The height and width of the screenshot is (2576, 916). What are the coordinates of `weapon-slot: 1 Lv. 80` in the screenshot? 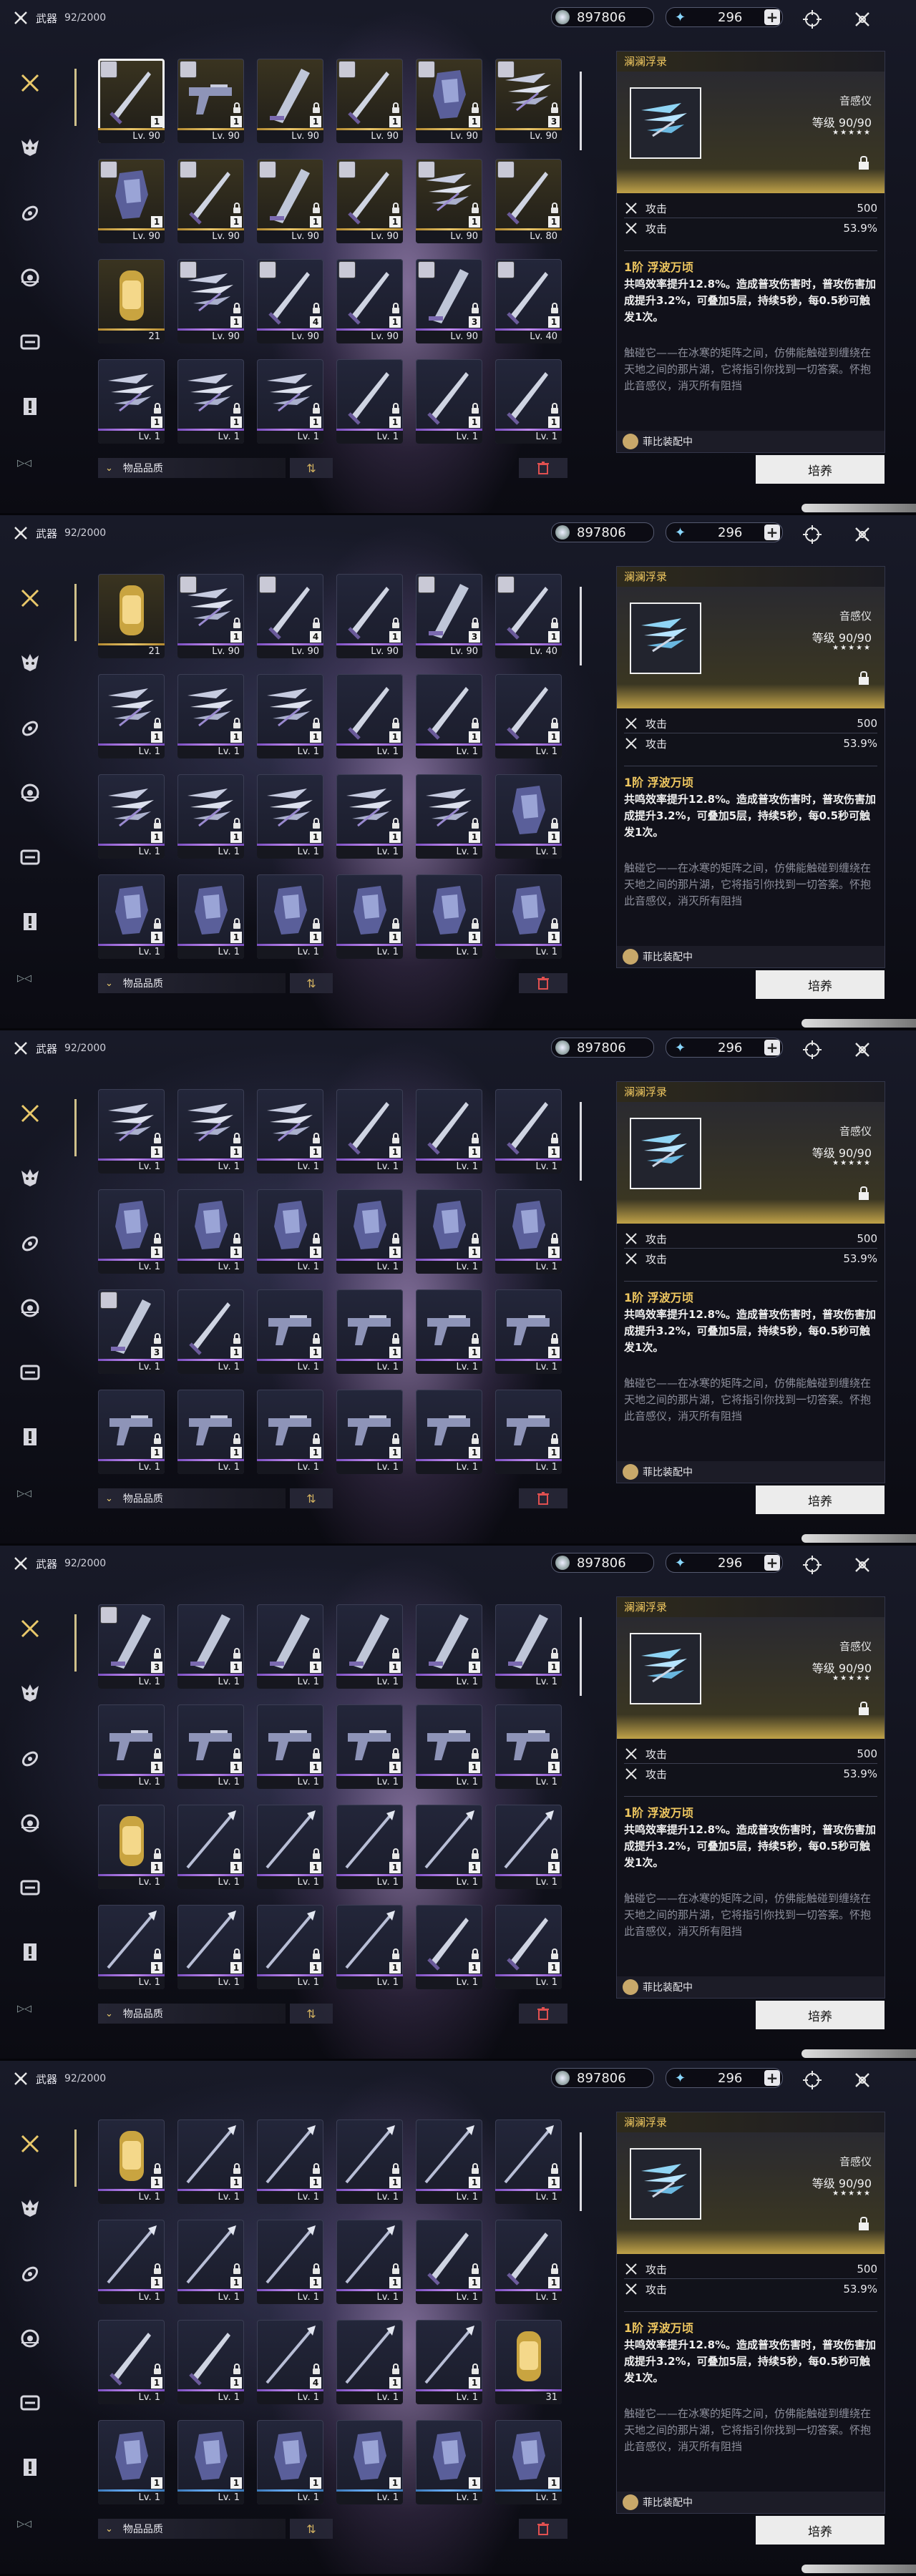 It's located at (528, 201).